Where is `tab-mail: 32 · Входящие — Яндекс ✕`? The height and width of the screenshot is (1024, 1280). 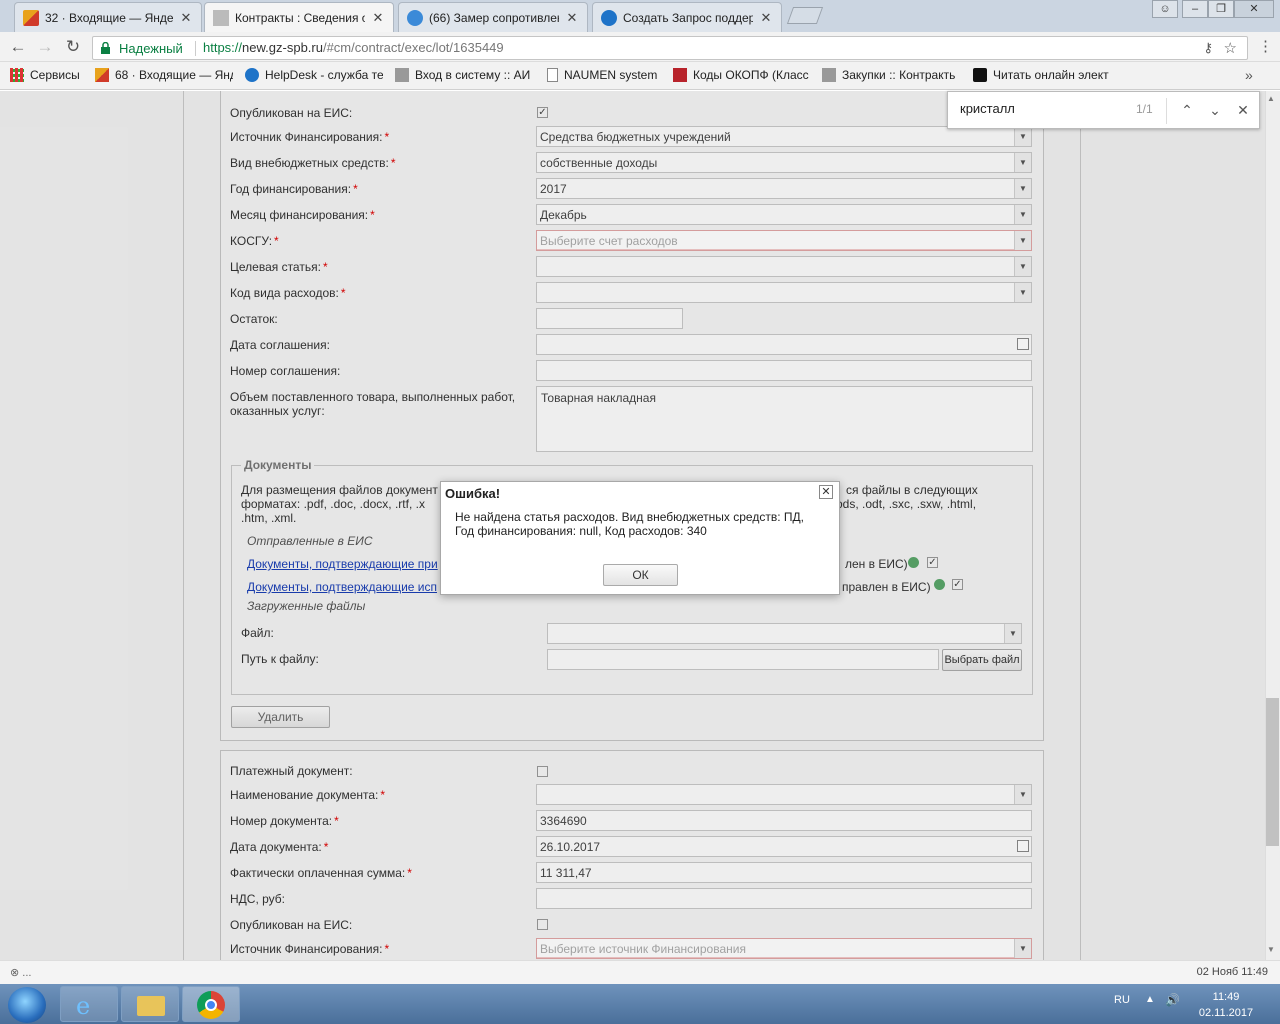
tab-mail: 32 · Входящие — Яндекс ✕ is located at coordinates (108, 17).